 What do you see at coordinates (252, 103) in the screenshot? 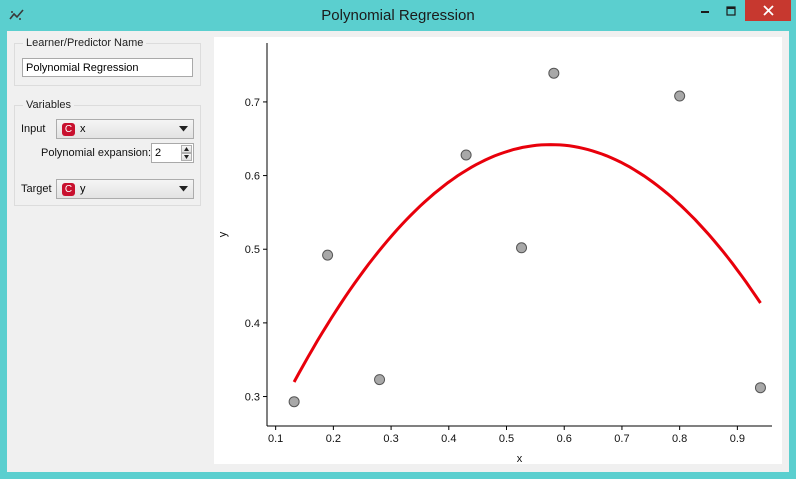
I see `y-tick-label: 0.7` at bounding box center [252, 103].